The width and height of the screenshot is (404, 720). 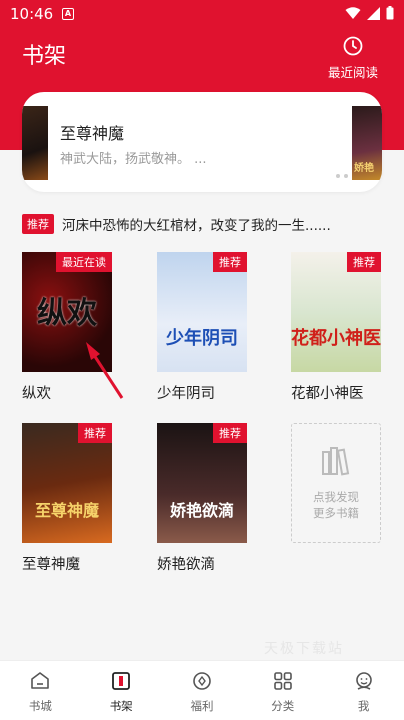 What do you see at coordinates (202, 681) in the screenshot?
I see `diamond-icon` at bounding box center [202, 681].